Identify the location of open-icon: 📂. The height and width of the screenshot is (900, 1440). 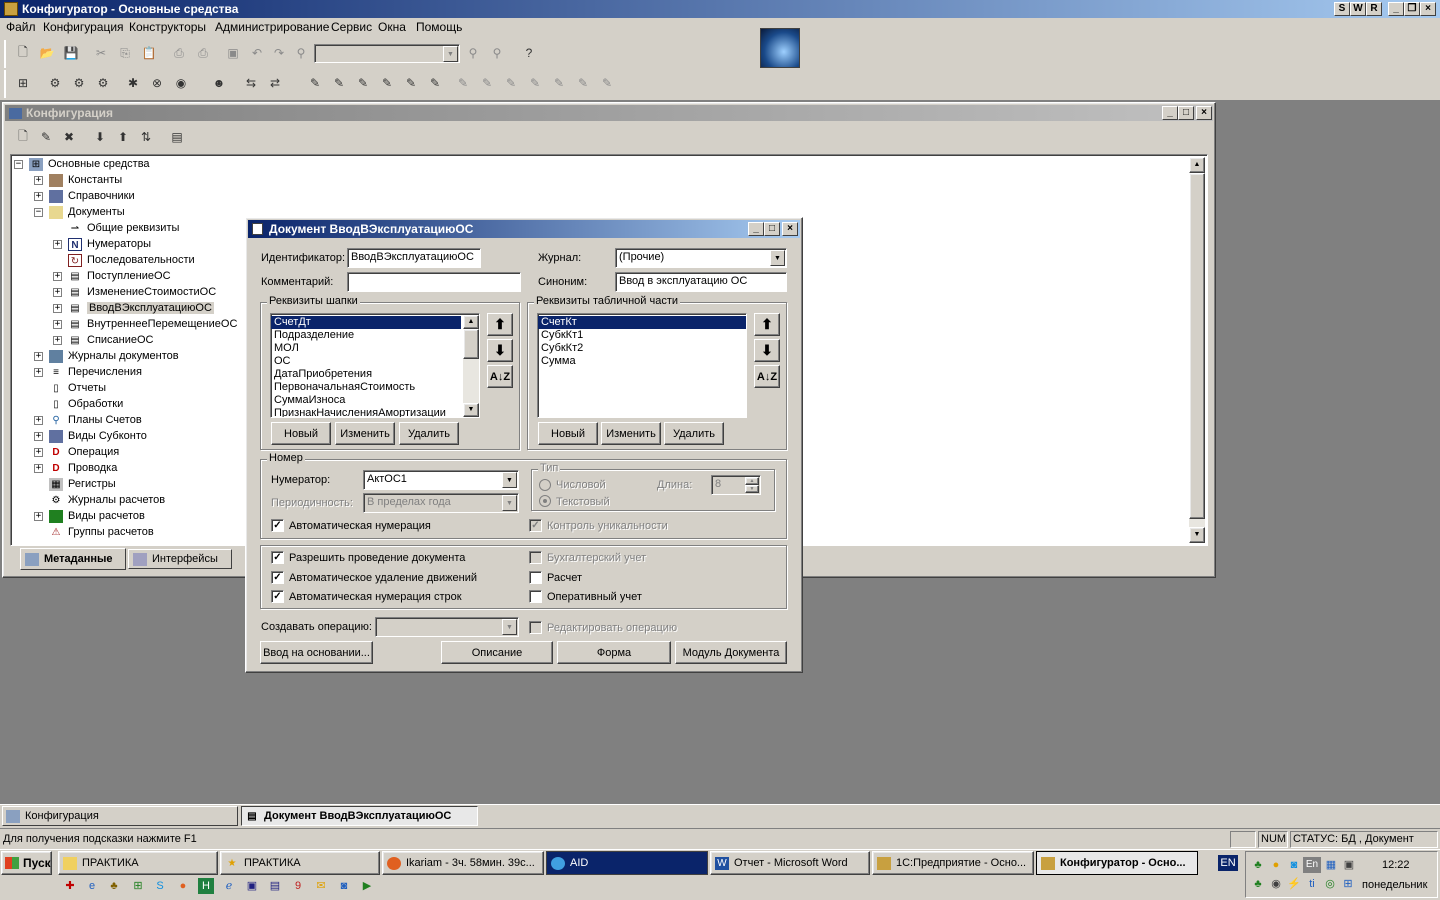
(47, 53).